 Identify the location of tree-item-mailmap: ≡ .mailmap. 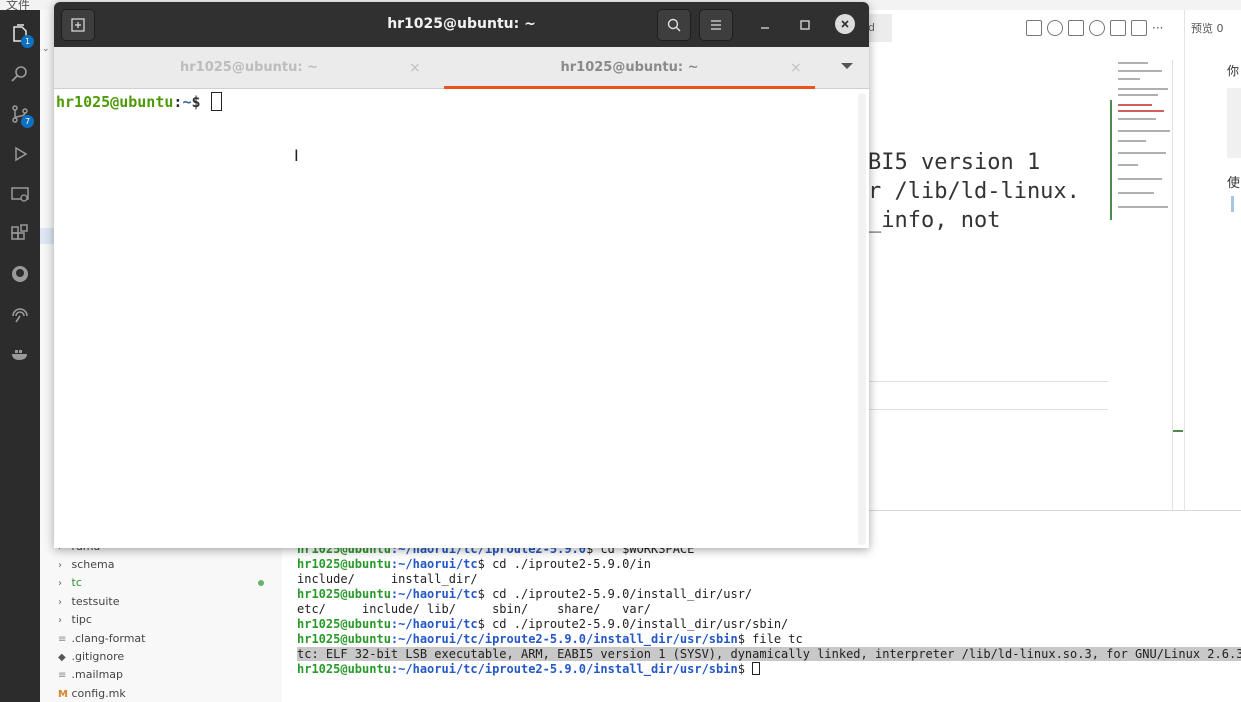
(168, 675).